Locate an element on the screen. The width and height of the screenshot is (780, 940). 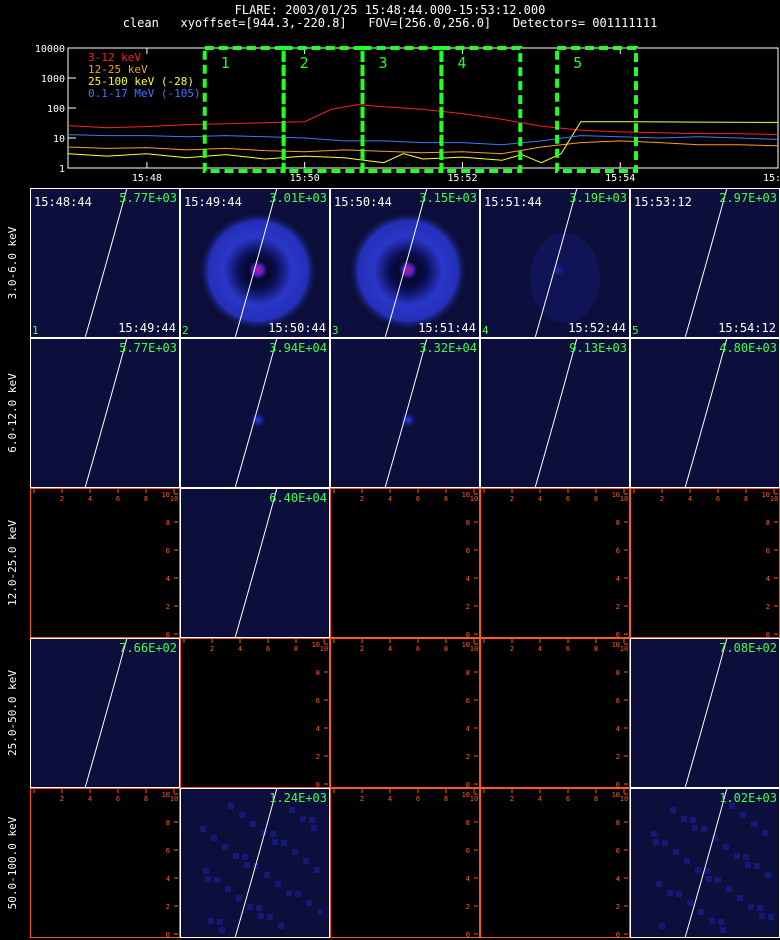
peak-value: 3.32E+04 is located at coordinates (448, 348).